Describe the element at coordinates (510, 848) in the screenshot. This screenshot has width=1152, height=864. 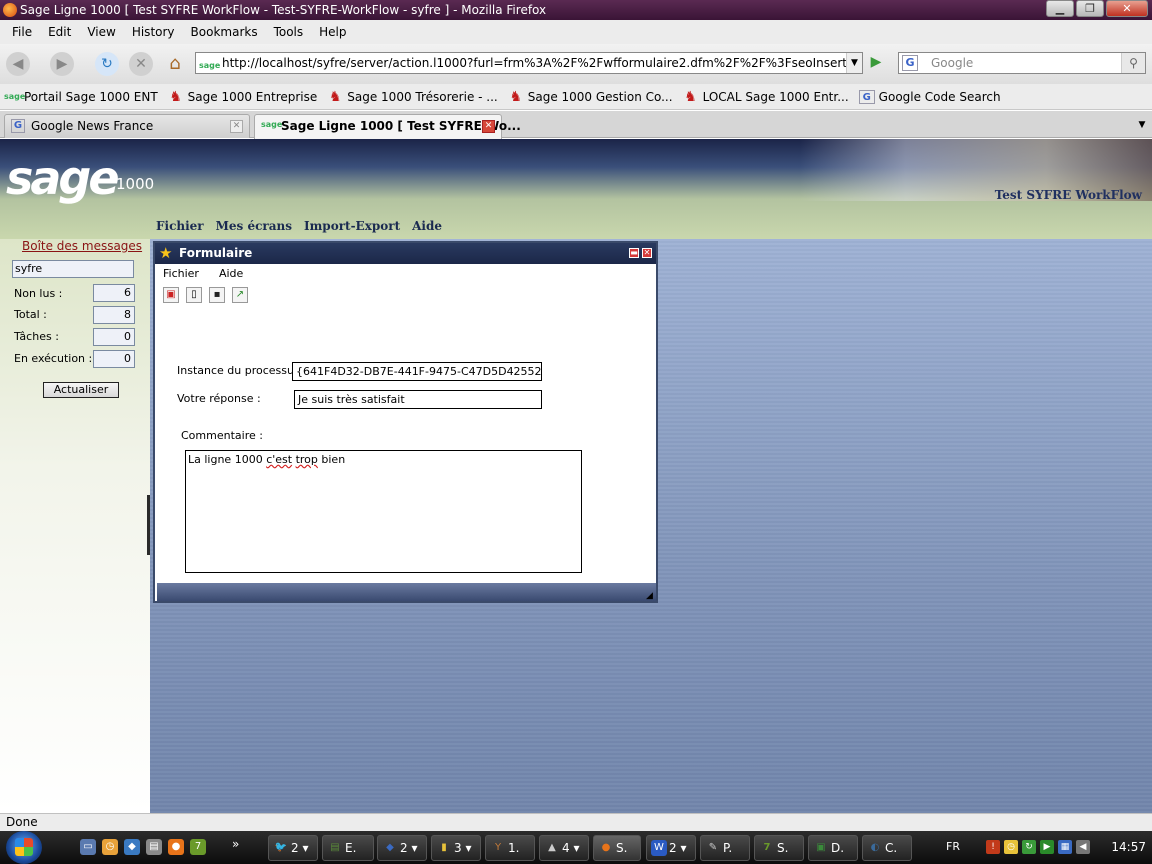
I see `taskbar-button: Y 1.` at that location.